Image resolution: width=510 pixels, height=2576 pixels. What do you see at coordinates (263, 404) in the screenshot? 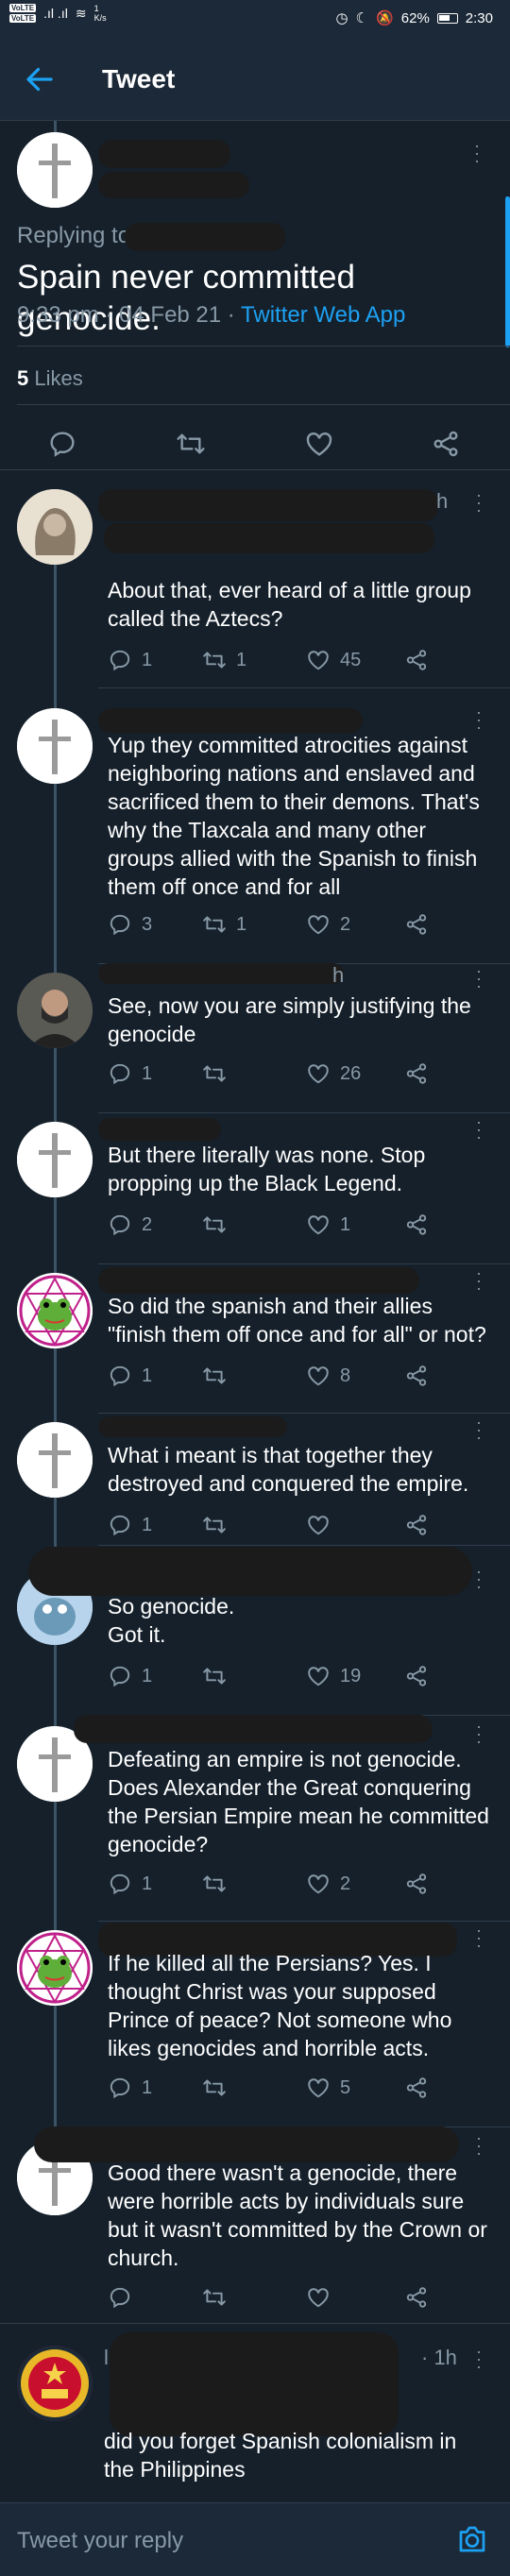
I see `divider` at bounding box center [263, 404].